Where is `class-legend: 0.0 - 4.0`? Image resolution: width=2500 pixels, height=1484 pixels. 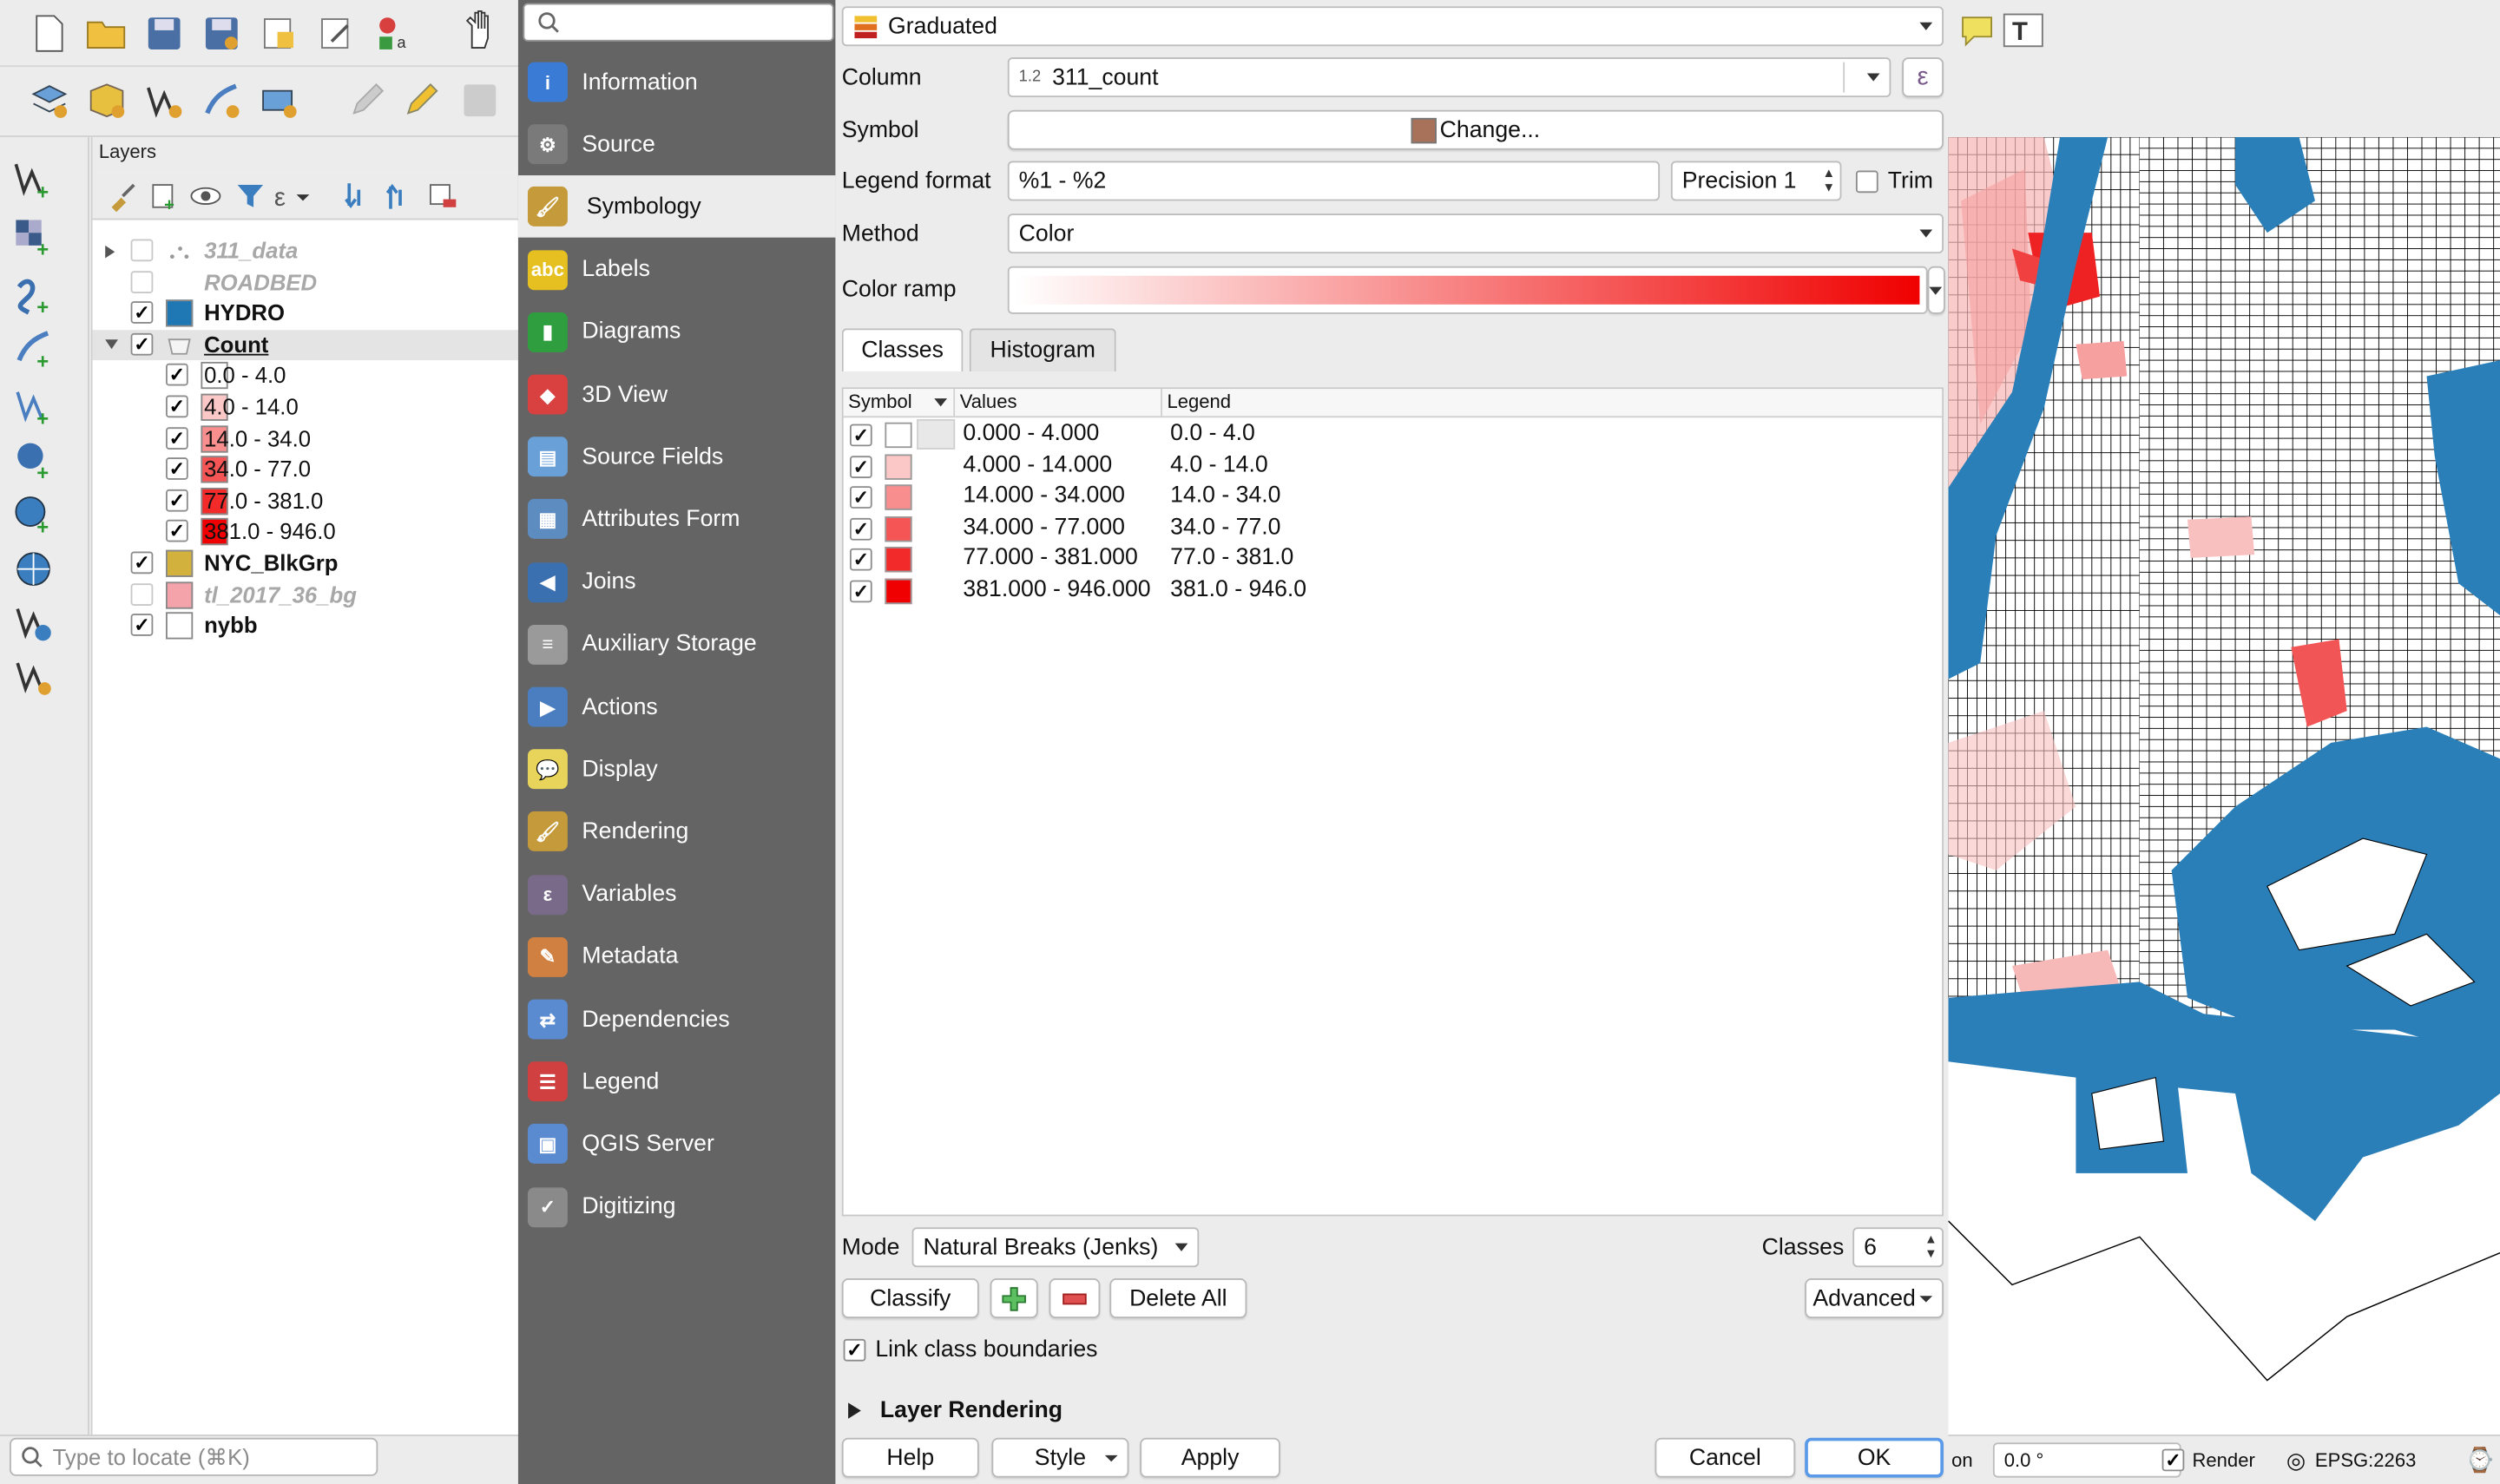
class-legend: 0.0 - 4.0 is located at coordinates (1212, 433).